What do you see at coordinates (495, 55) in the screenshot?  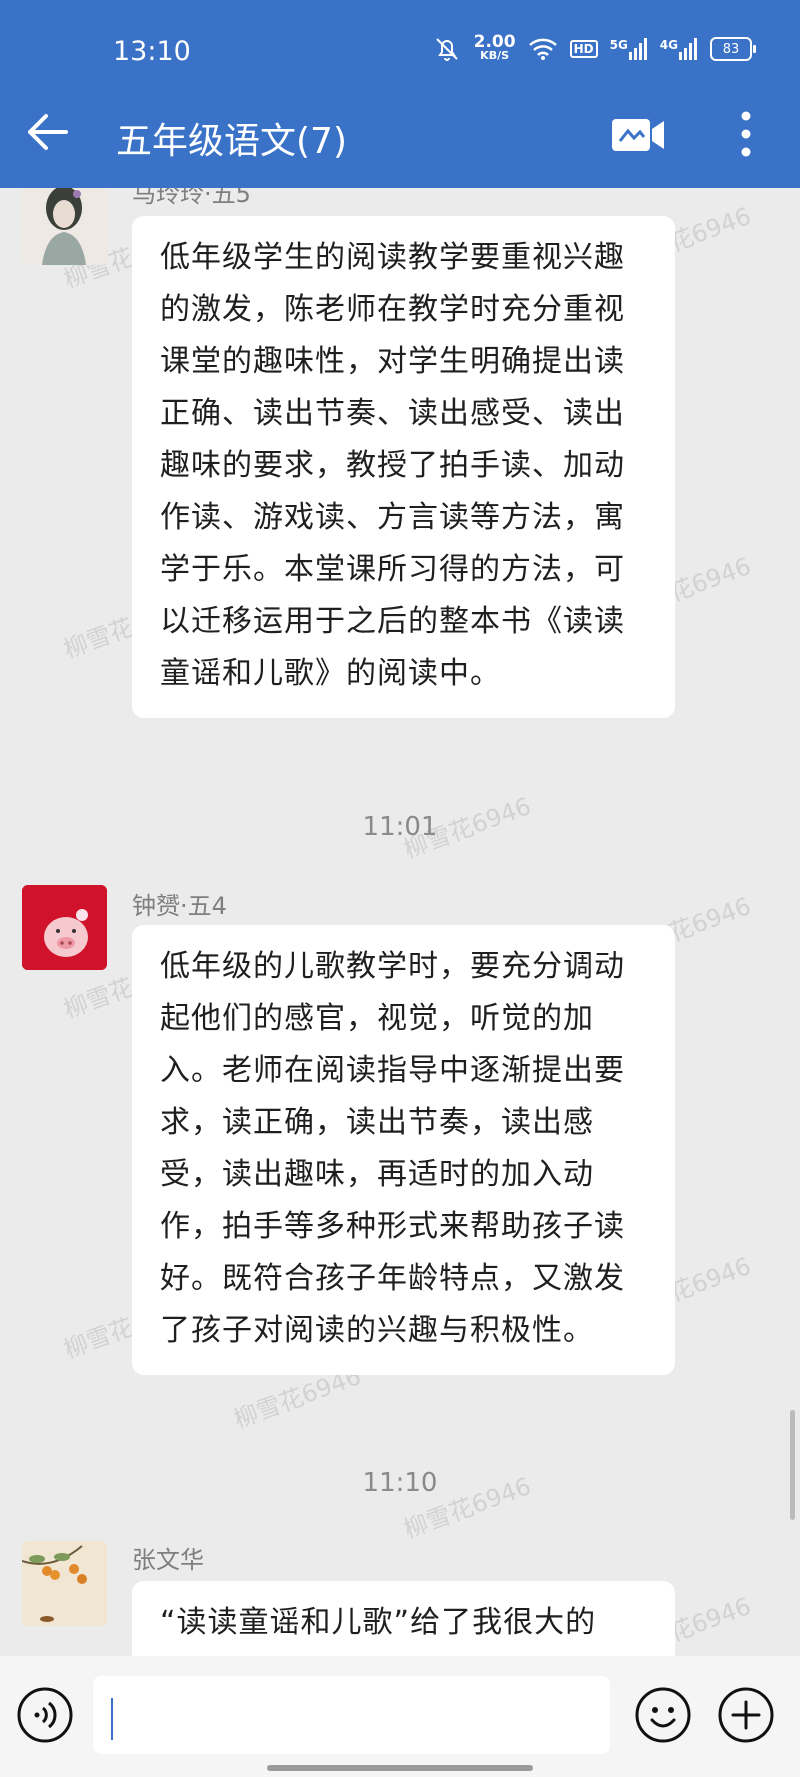 I see `net-speed-unit: KB/S` at bounding box center [495, 55].